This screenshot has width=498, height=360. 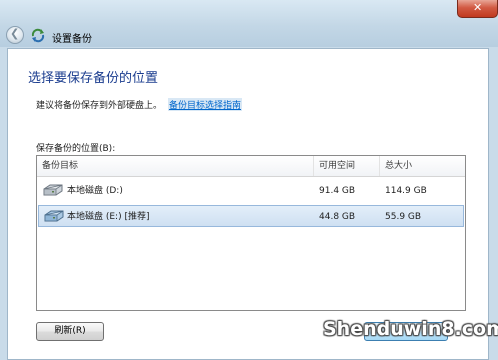 What do you see at coordinates (60, 166) in the screenshot?
I see `column-header-target: 备份目标` at bounding box center [60, 166].